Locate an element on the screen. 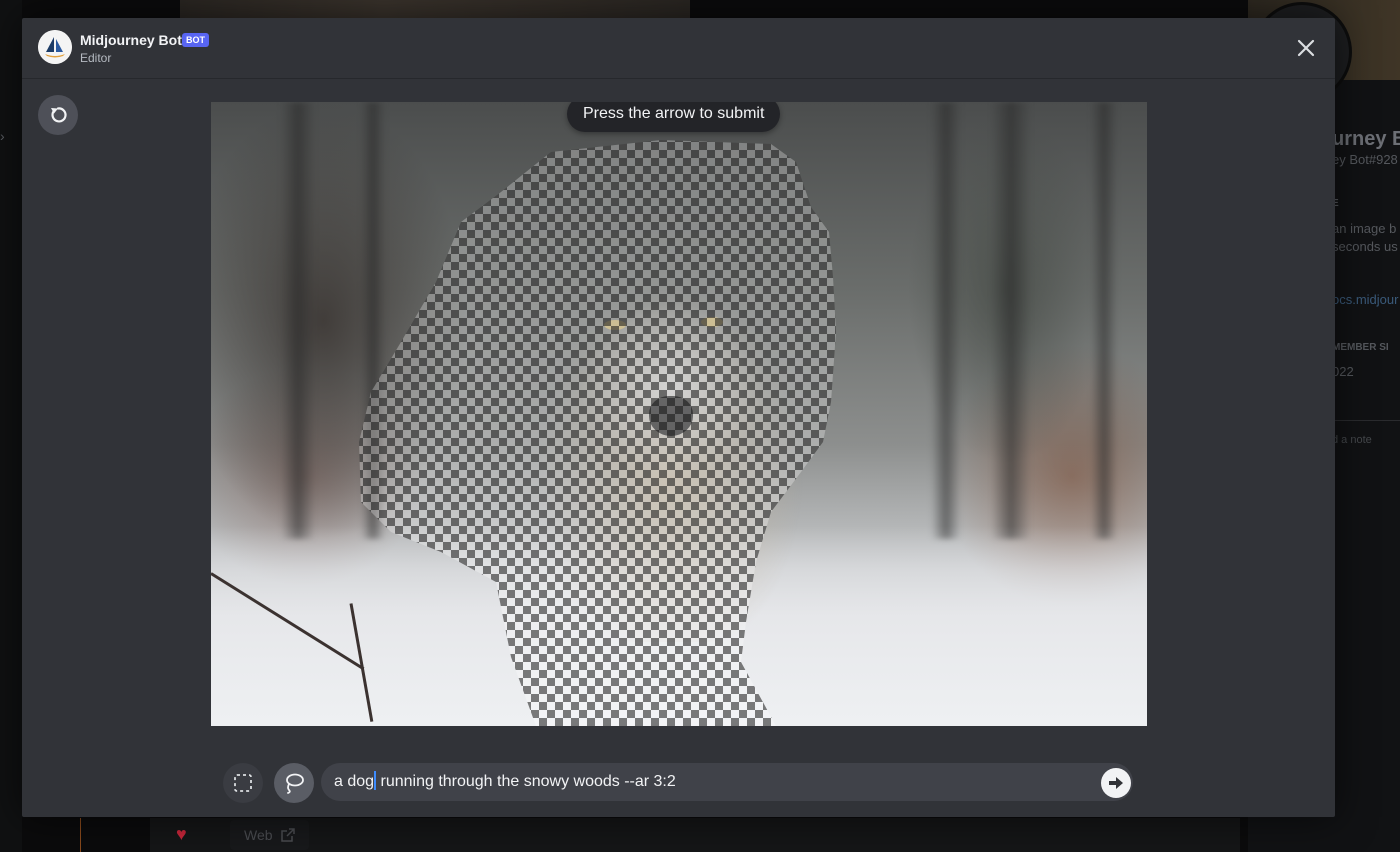 This screenshot has height=852, width=1400. profile-tag: ey Bot#928 is located at coordinates (1365, 159).